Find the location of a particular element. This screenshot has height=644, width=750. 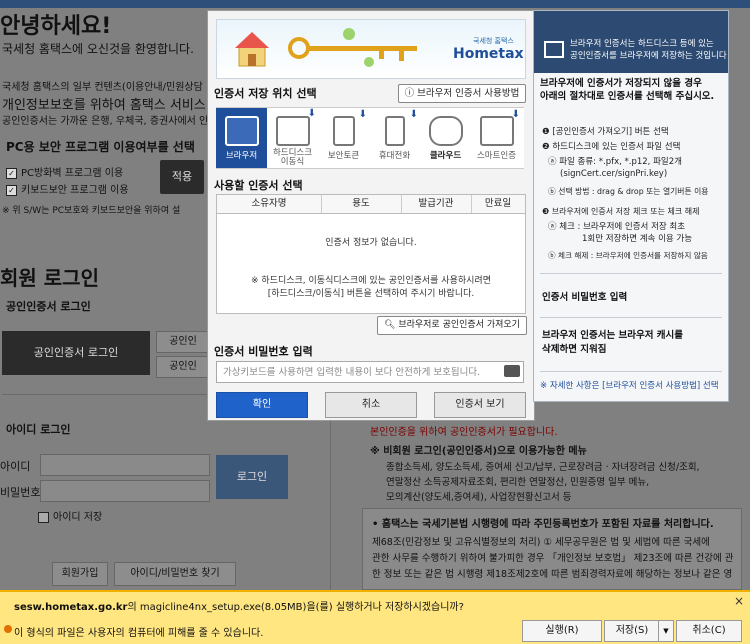

location-smart-auth: ⬇ 스마트인증 is located at coordinates (496, 138).